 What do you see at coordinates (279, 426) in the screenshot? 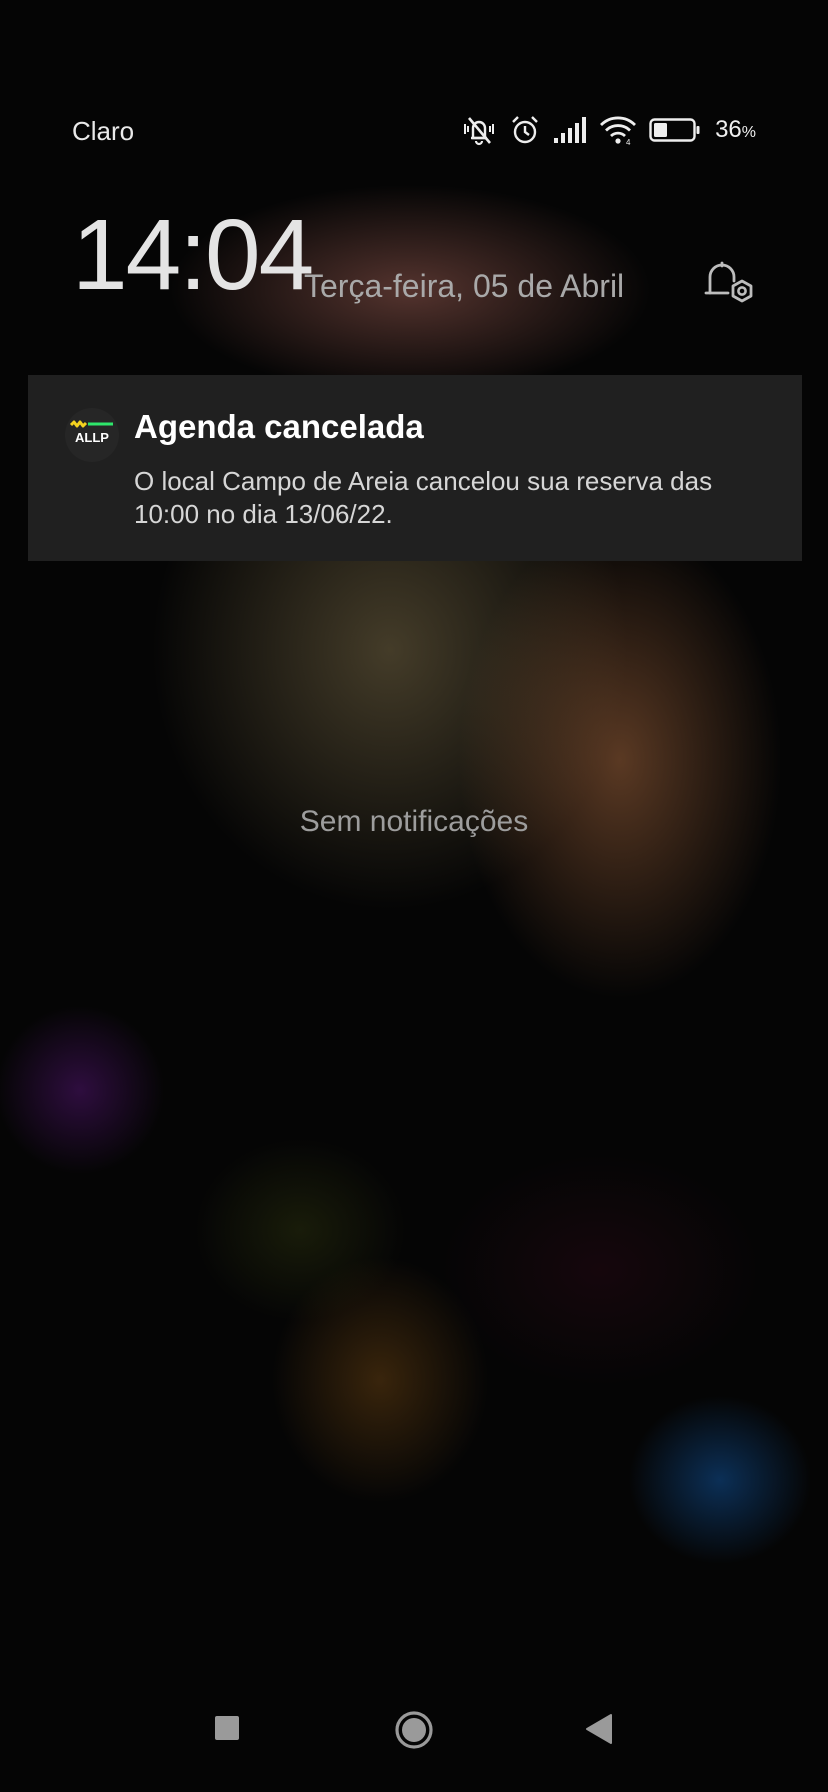
I see `notification-title: Agenda cancelada` at bounding box center [279, 426].